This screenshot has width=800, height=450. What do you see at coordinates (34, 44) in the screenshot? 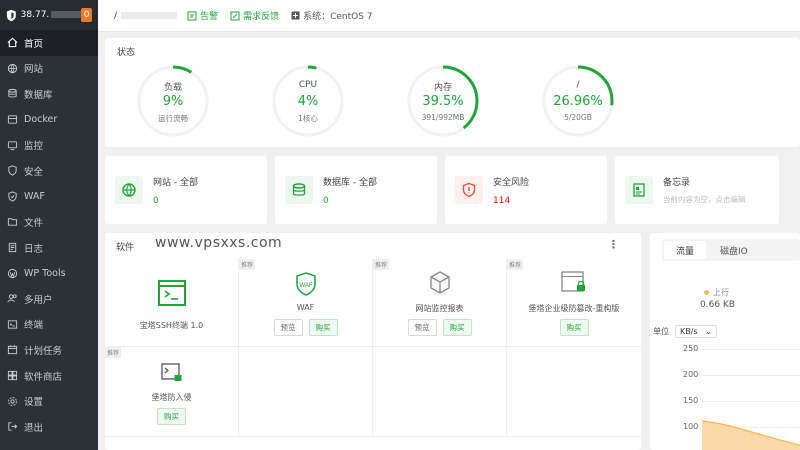
I see `sidebar-item-label: 首页` at bounding box center [34, 44].